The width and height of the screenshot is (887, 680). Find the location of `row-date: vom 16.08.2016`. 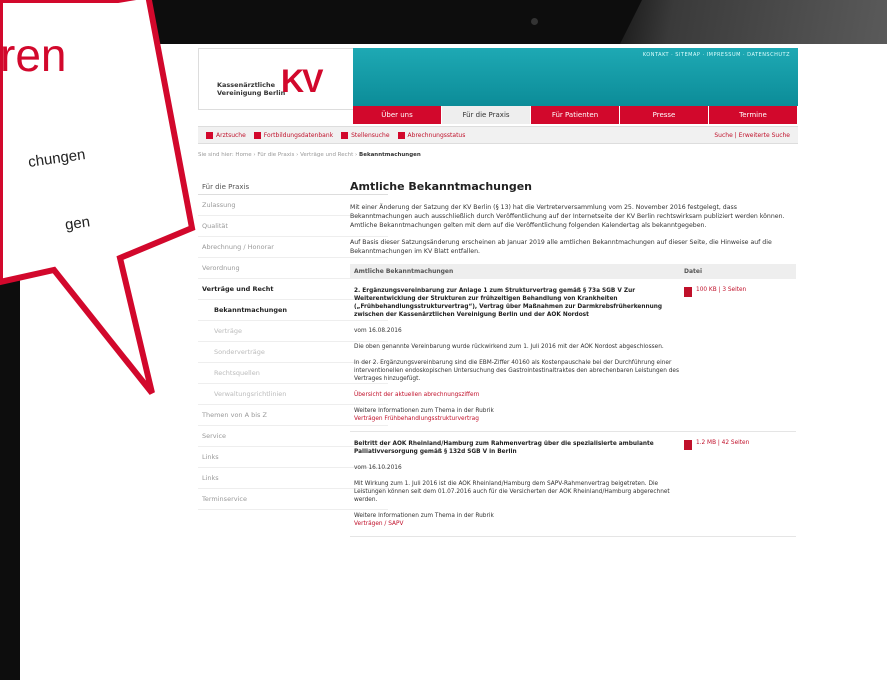

row-date: vom 16.08.2016 is located at coordinates (378, 331).